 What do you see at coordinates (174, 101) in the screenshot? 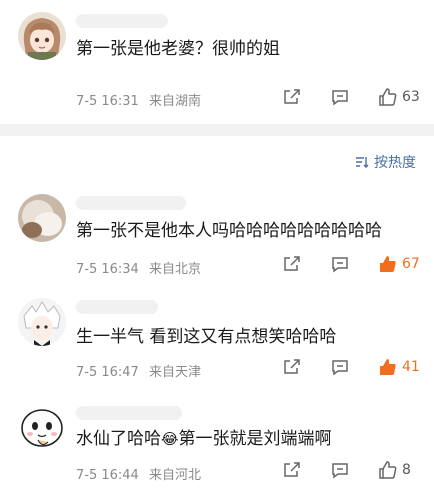
I see `comment-location: 来自湖南` at bounding box center [174, 101].